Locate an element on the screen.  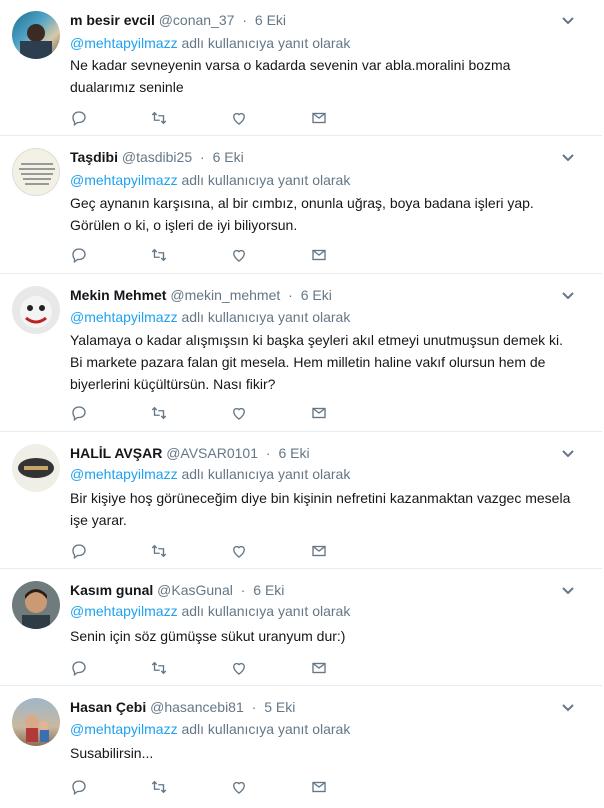
author-name: Kasım gunal is located at coordinates (111, 590).